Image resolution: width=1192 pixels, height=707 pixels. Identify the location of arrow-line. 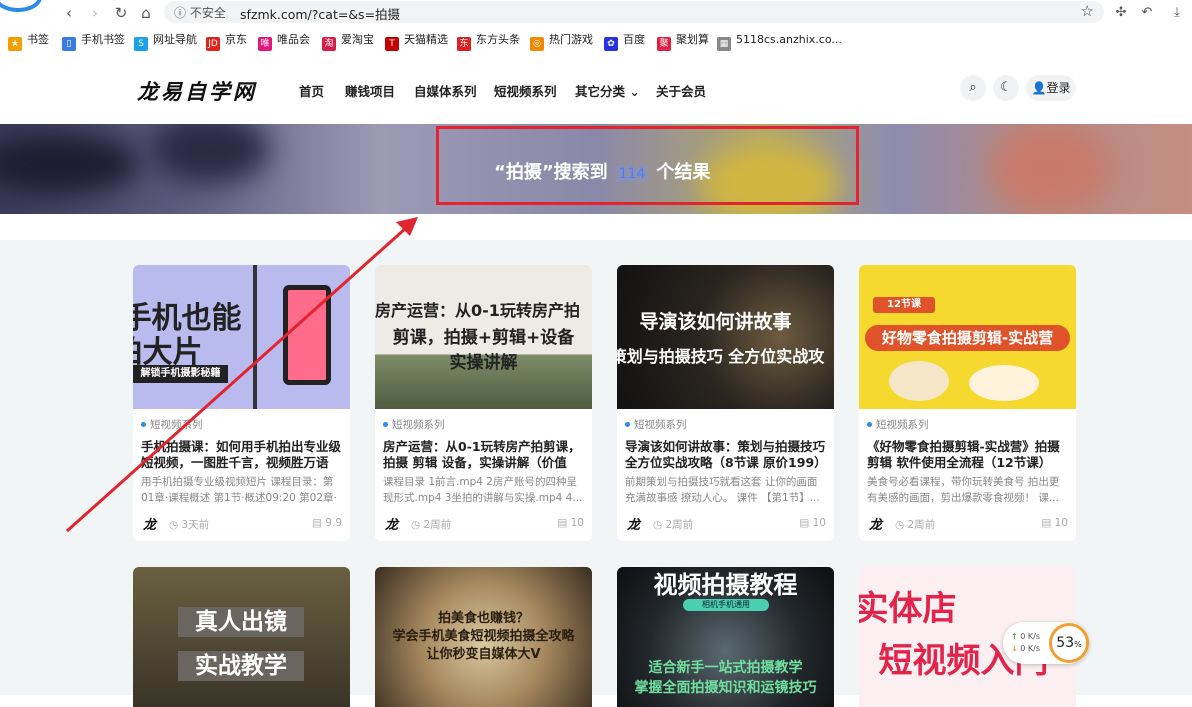
(236, 379).